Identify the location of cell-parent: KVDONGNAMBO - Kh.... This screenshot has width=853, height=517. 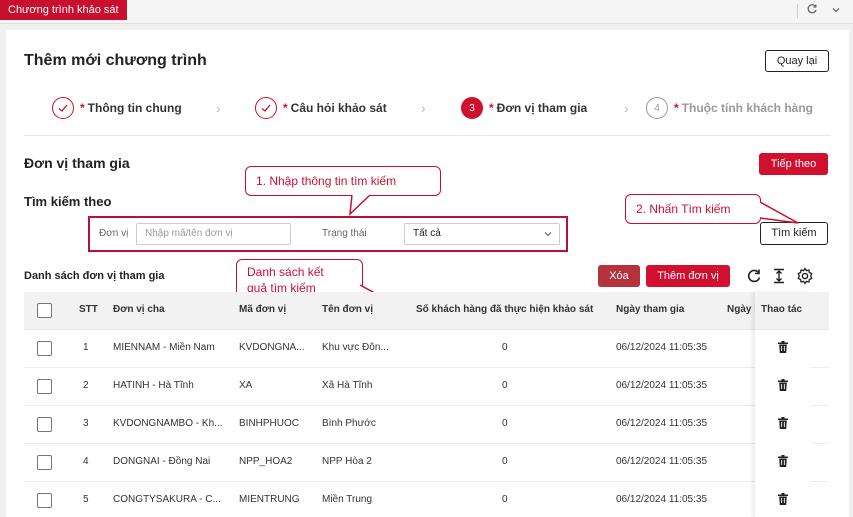
(168, 423).